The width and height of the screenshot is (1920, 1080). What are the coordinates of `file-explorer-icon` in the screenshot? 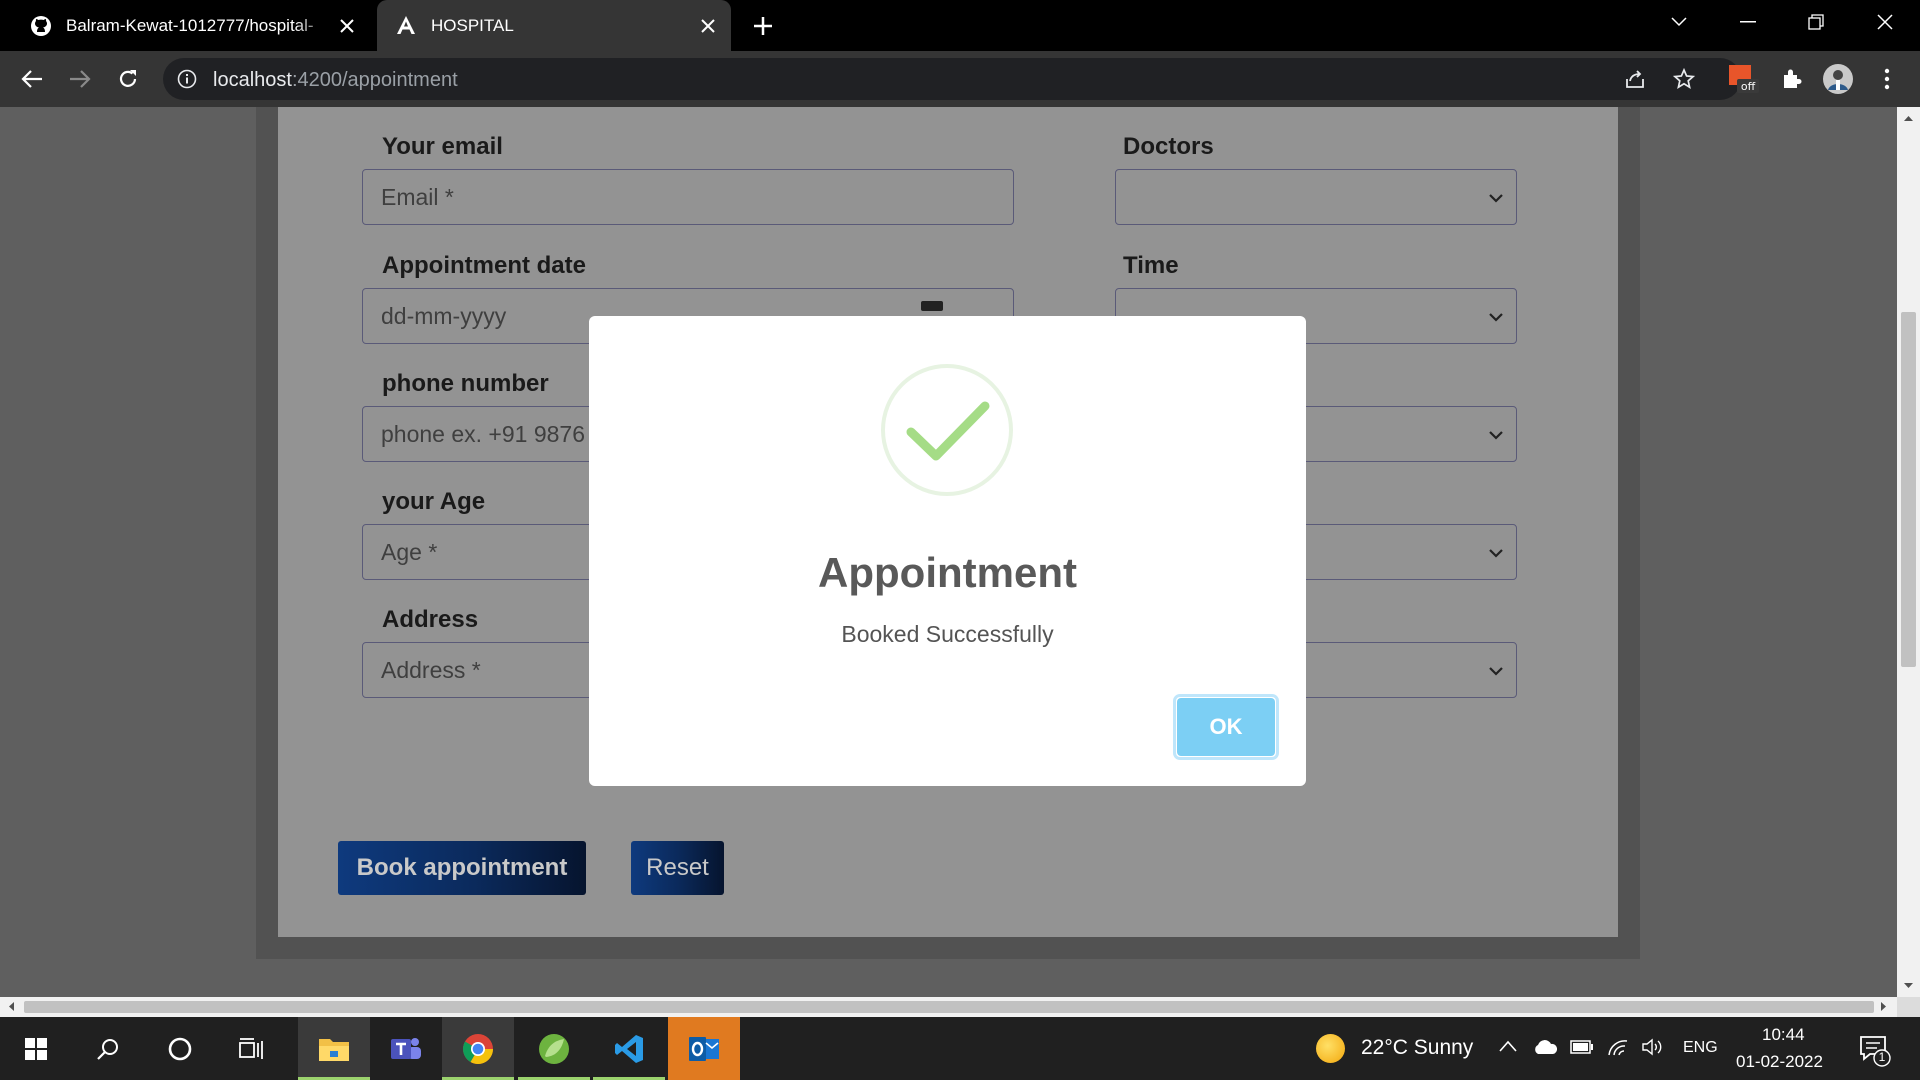 It's located at (334, 1048).